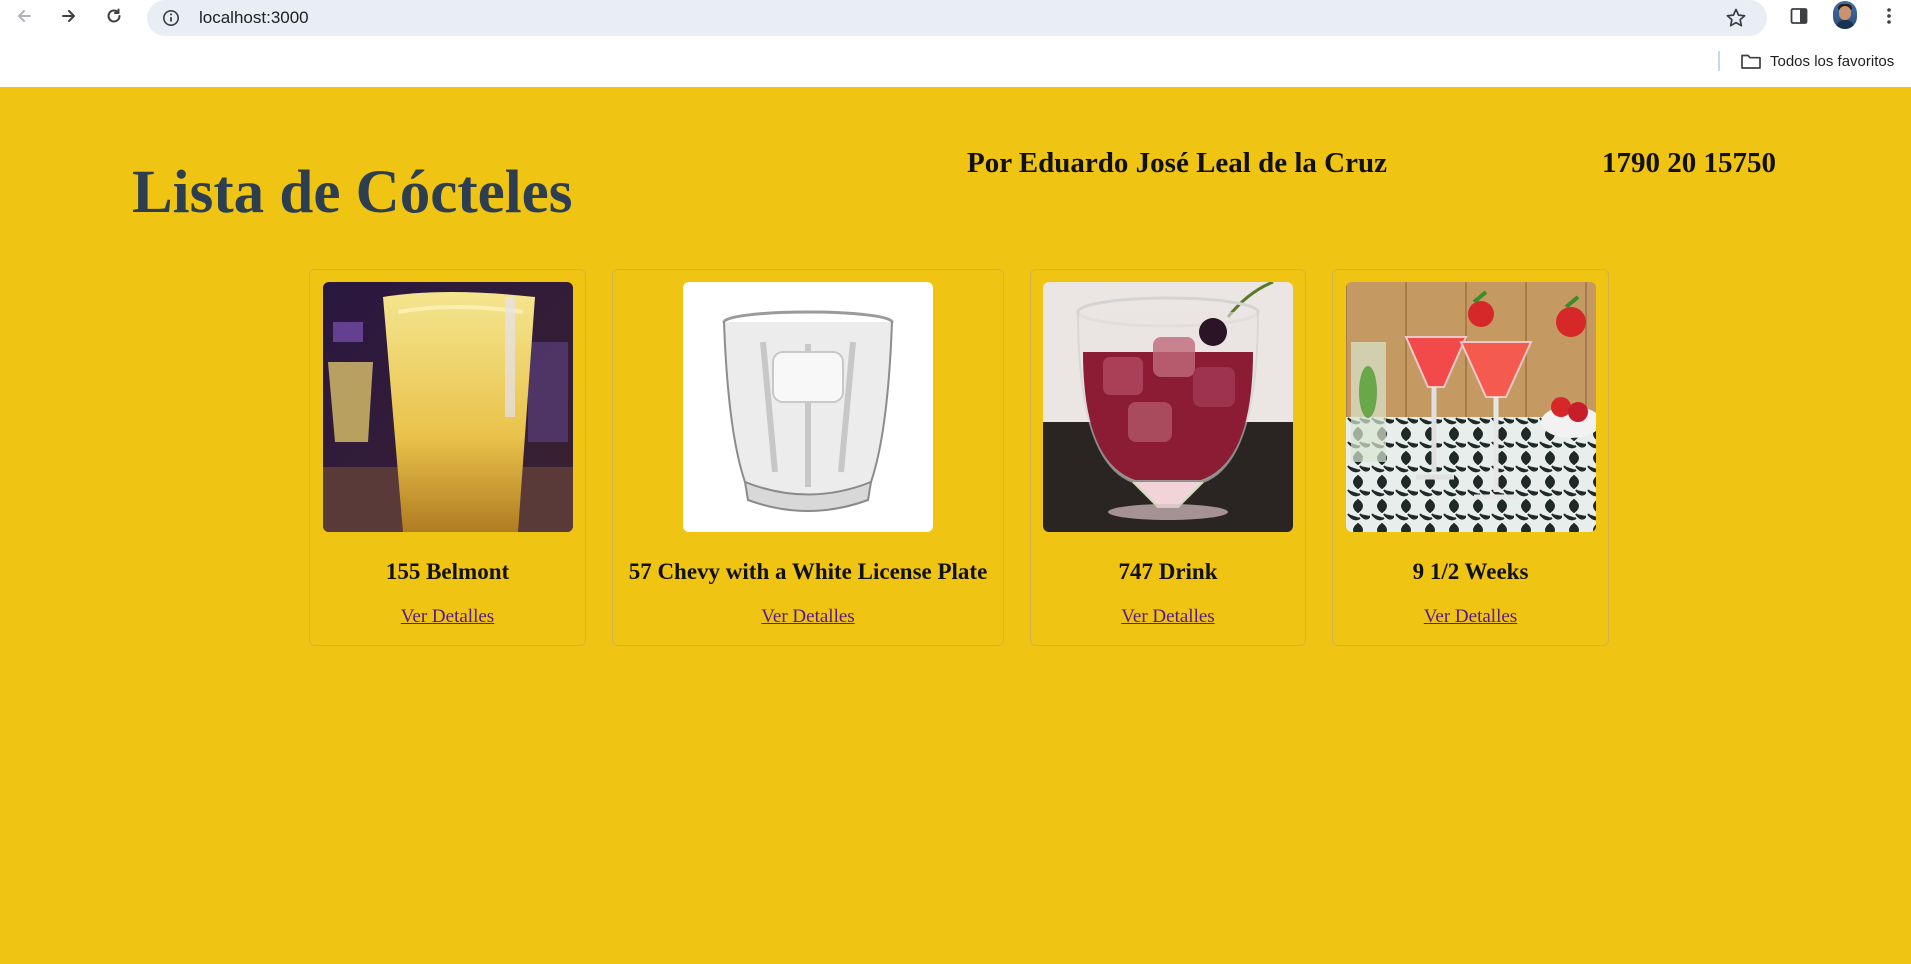 This screenshot has width=1911, height=964. Describe the element at coordinates (1751, 61) in the screenshot. I see `folder-icon` at that location.